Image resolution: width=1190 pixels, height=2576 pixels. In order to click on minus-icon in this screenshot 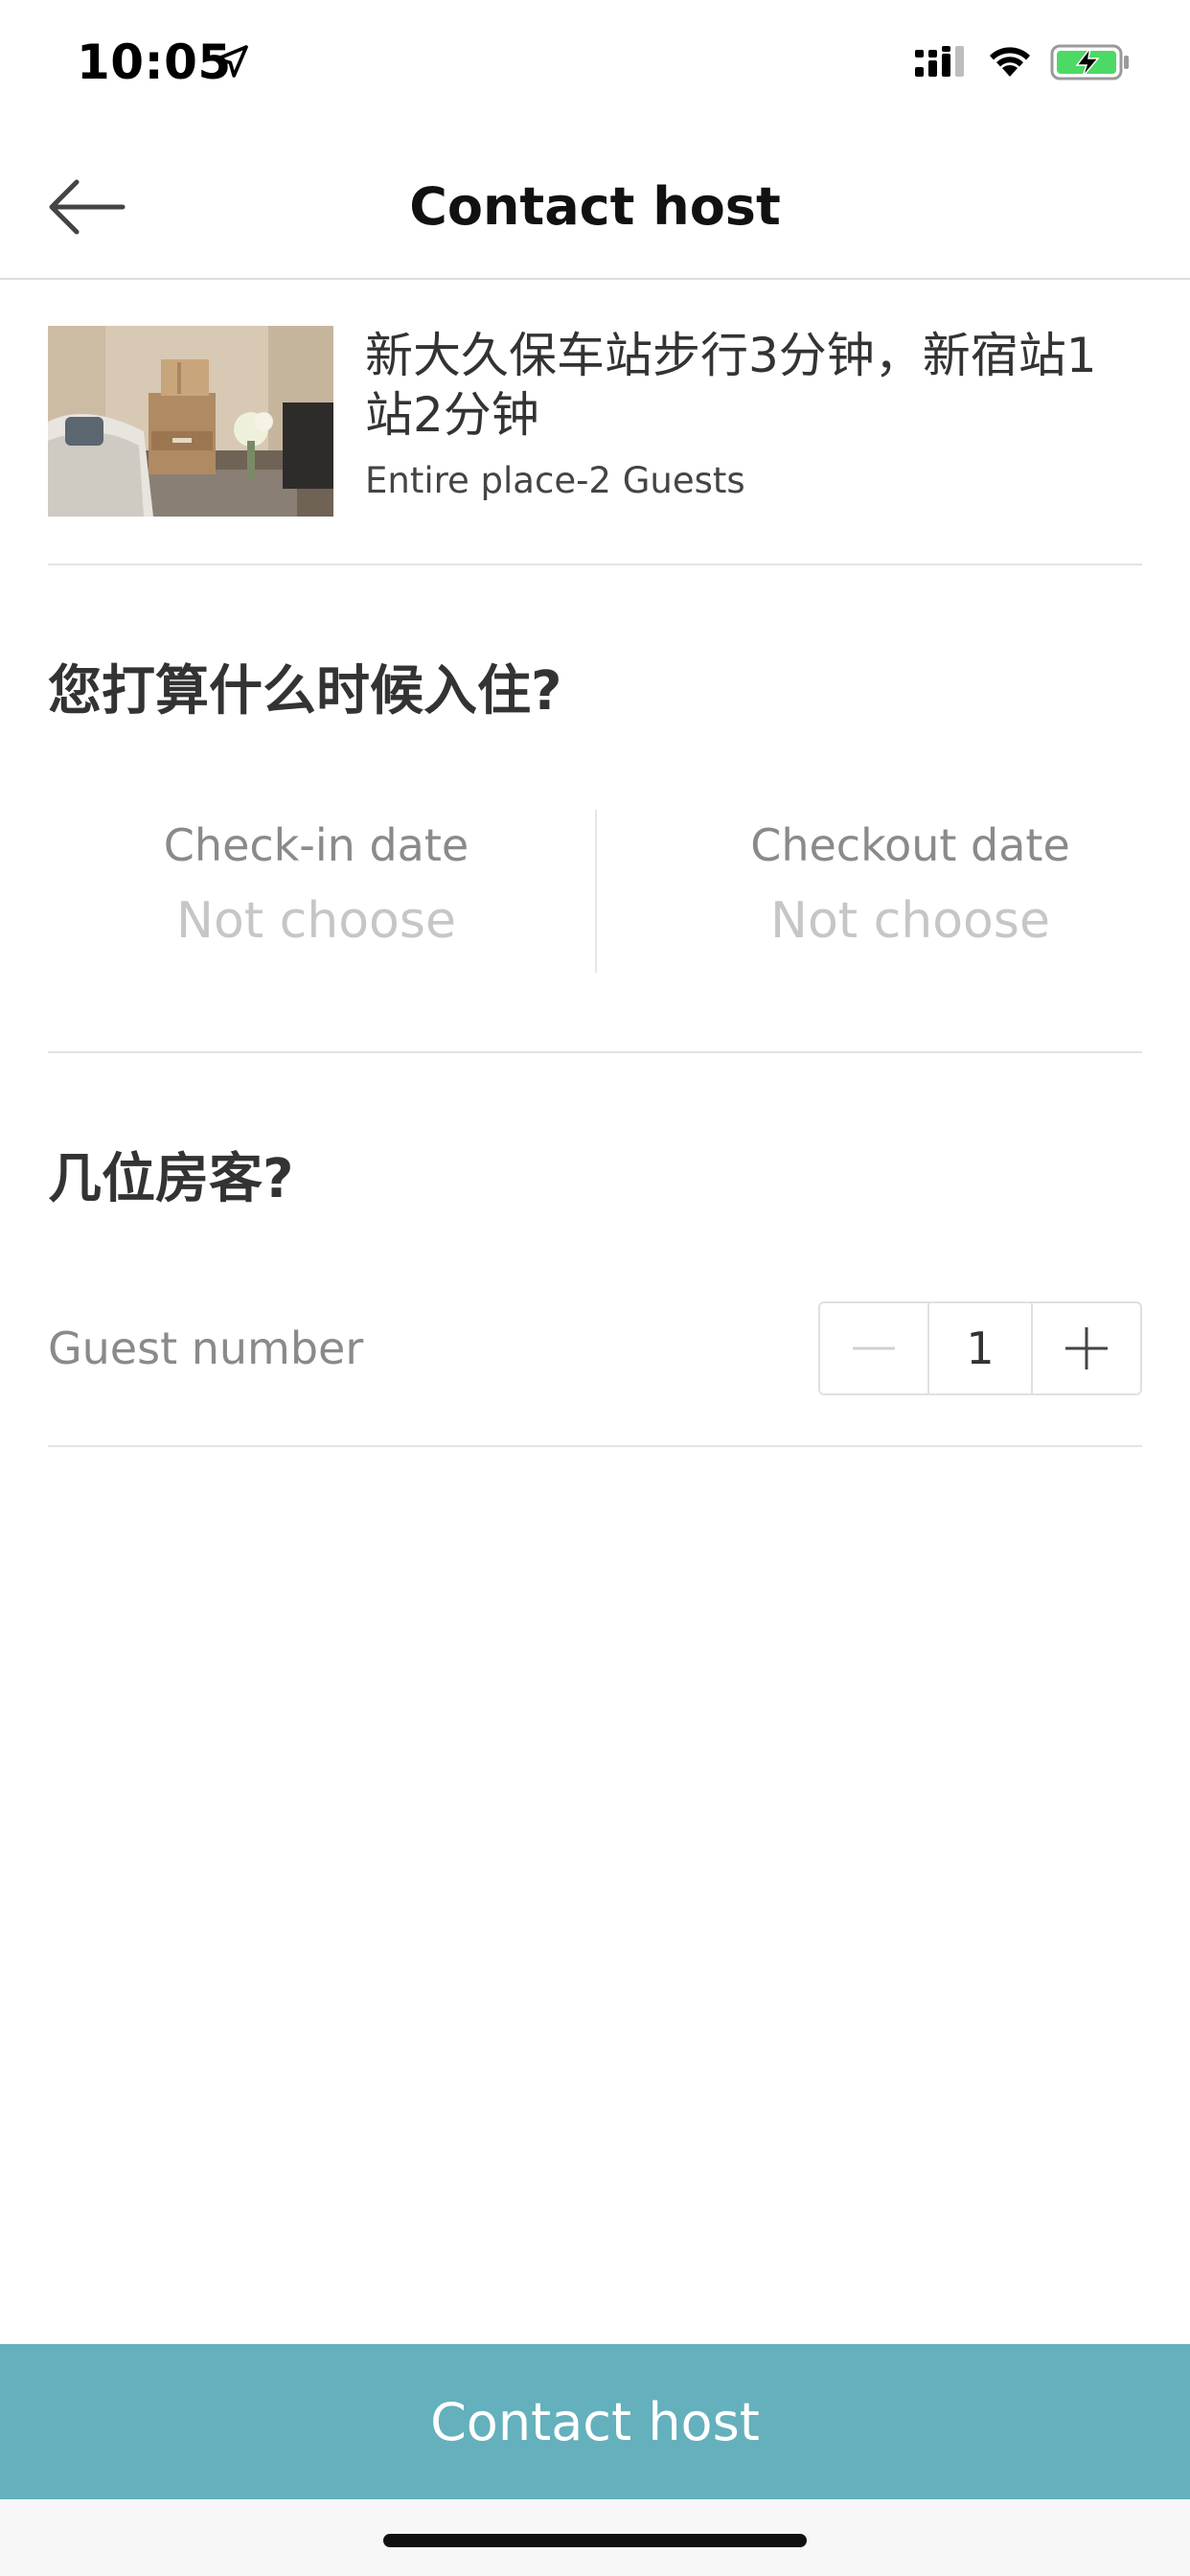, I will do `click(874, 1348)`.